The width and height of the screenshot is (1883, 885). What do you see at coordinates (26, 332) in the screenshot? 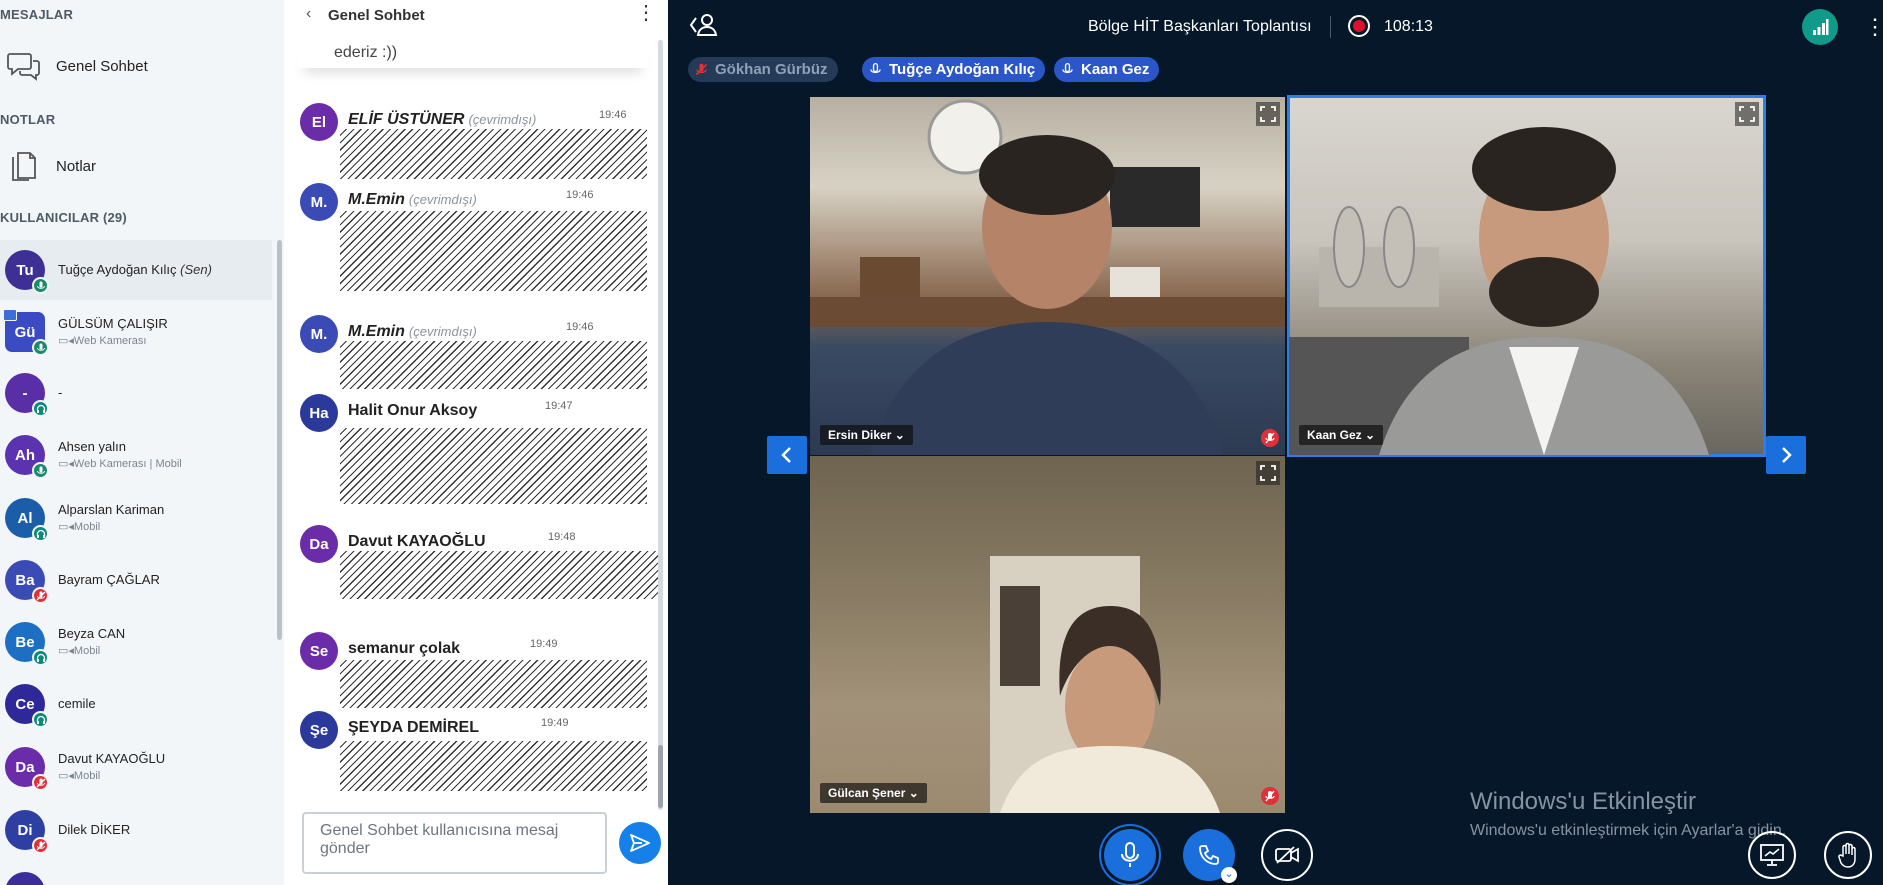
I see `avatar: Gü` at bounding box center [26, 332].